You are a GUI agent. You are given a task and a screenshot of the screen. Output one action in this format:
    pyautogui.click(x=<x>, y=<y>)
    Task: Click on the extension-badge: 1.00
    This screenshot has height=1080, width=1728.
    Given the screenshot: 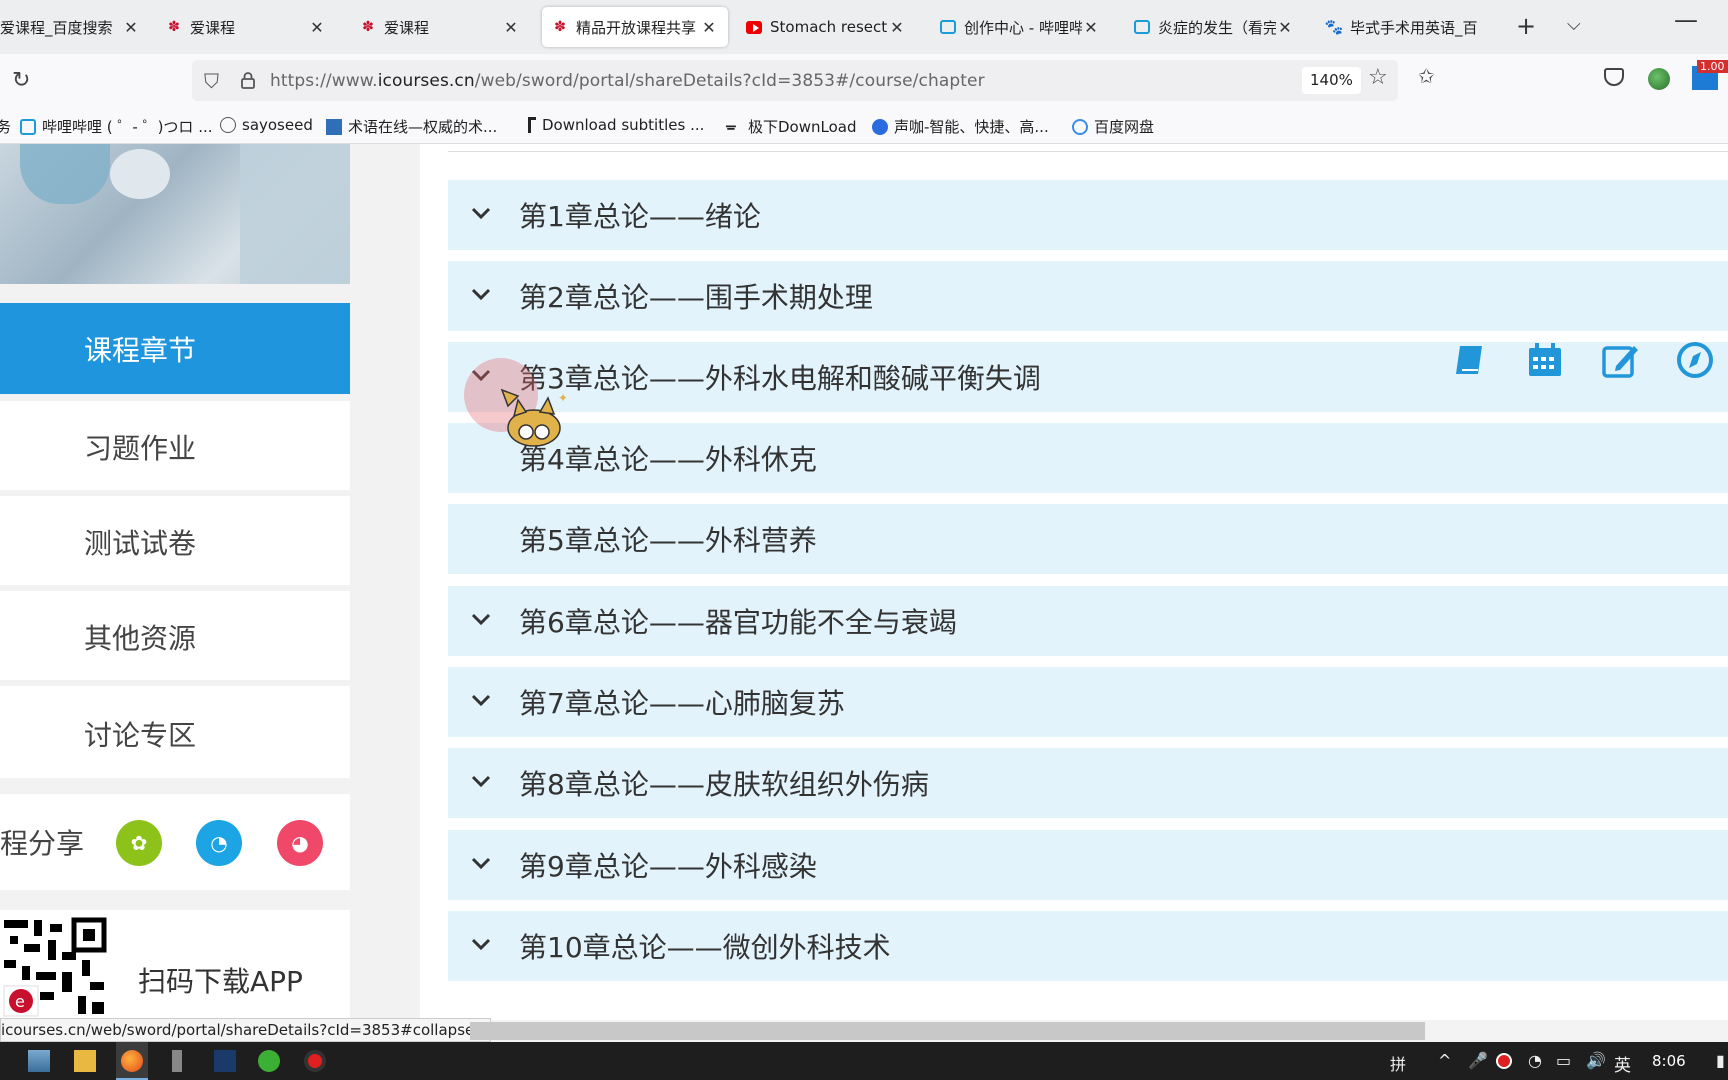 What is the action you would take?
    pyautogui.click(x=1712, y=66)
    